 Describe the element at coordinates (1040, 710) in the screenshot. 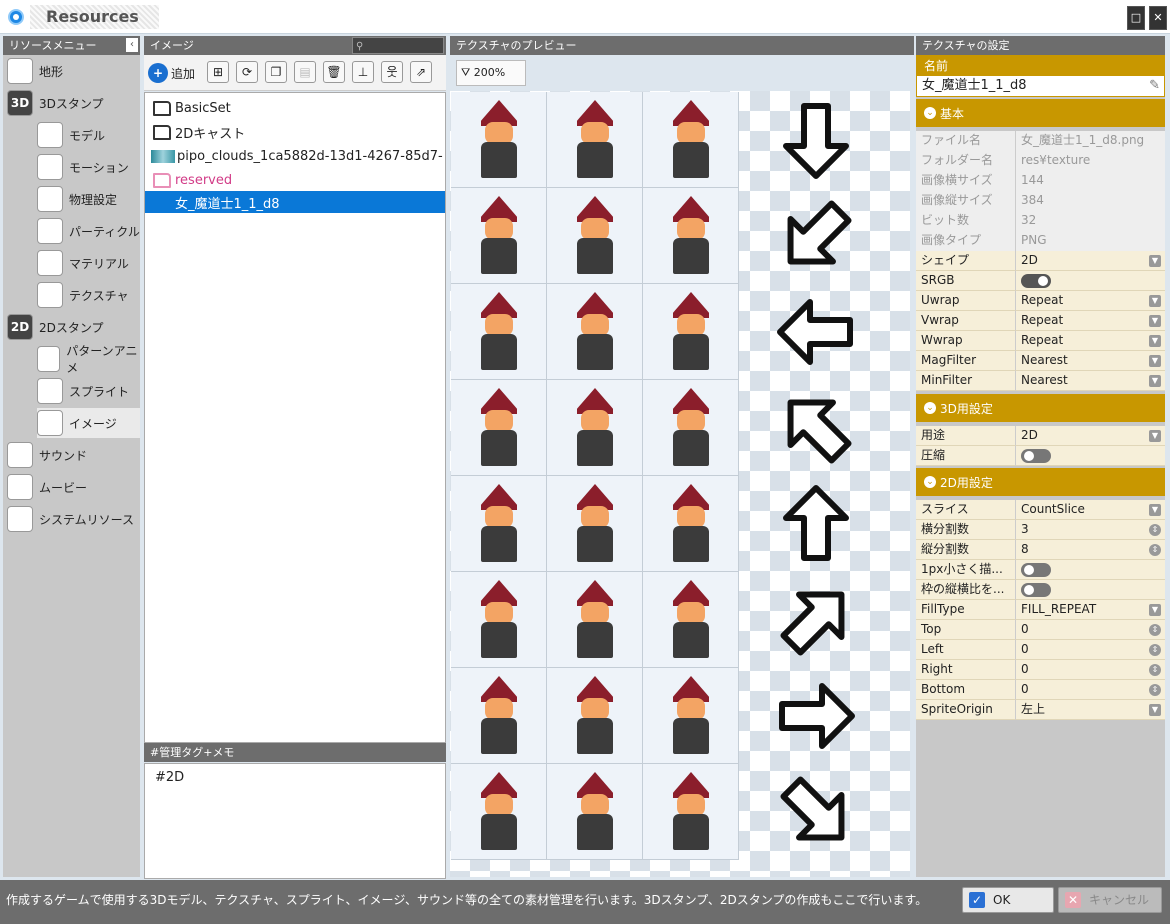

I see `prop-row-2d-10: SpriteOrigin 左上 ▼` at that location.